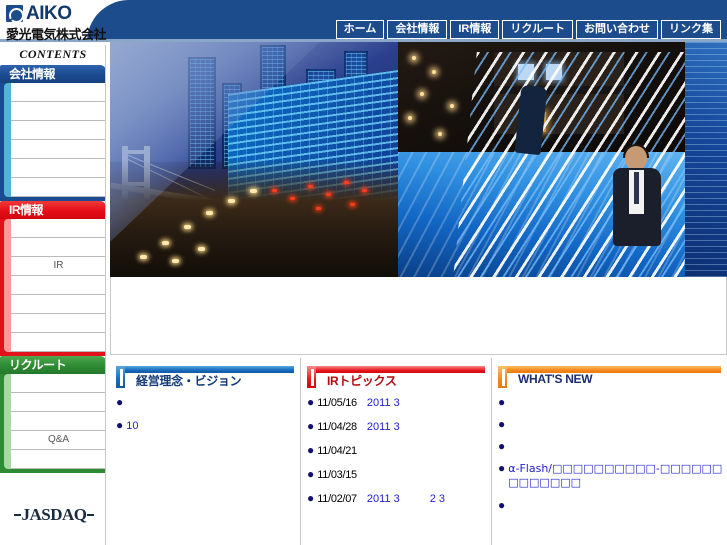 Image resolution: width=727 pixels, height=545 pixels. Describe the element at coordinates (337, 403) in the screenshot. I see `ir-item-1-date: 11/05/16` at that location.